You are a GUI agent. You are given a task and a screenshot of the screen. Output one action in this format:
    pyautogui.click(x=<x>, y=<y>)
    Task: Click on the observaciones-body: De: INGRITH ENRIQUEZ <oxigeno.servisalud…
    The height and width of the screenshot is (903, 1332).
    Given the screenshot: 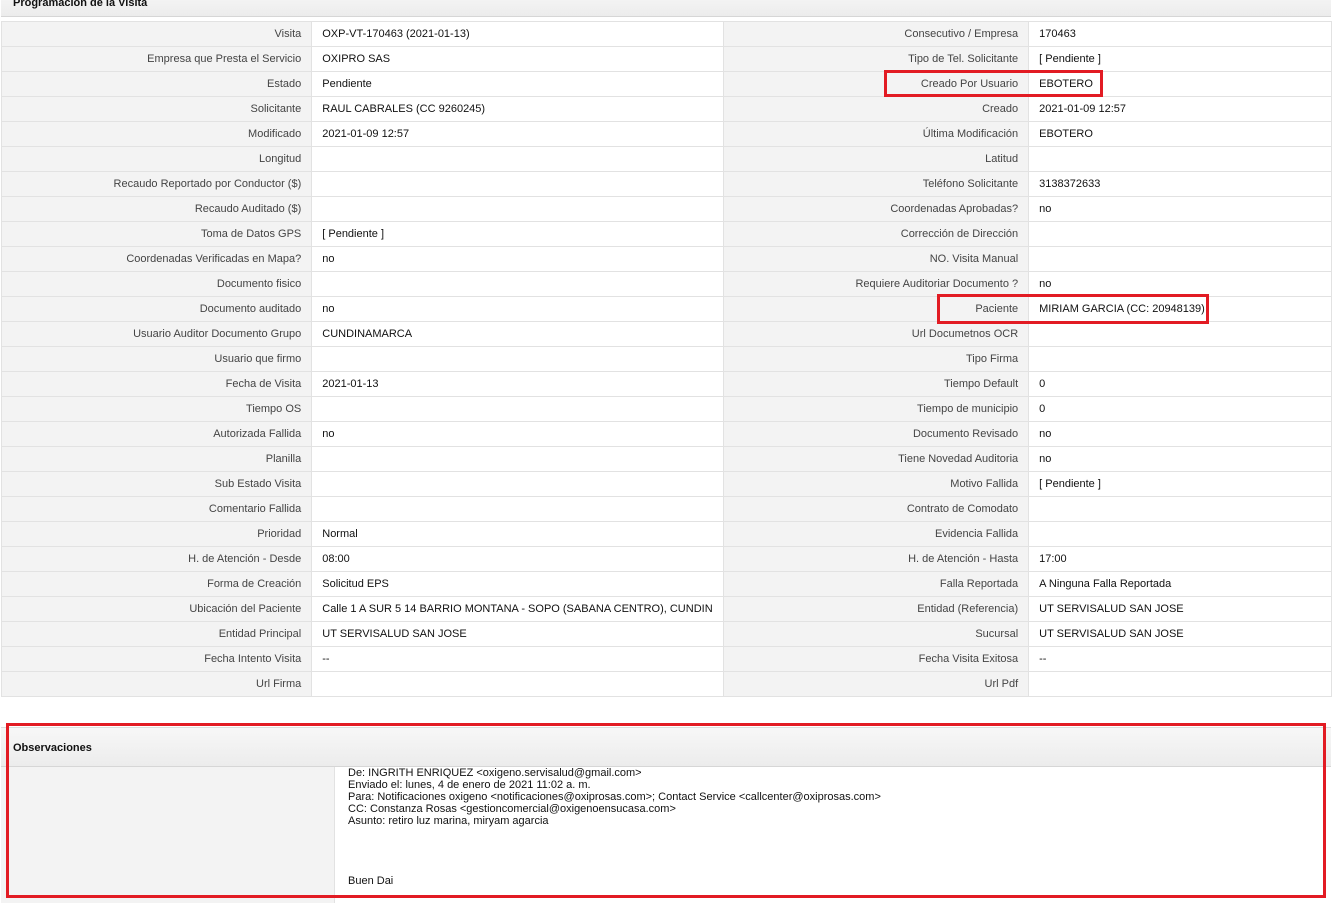 What is the action you would take?
    pyautogui.click(x=830, y=835)
    